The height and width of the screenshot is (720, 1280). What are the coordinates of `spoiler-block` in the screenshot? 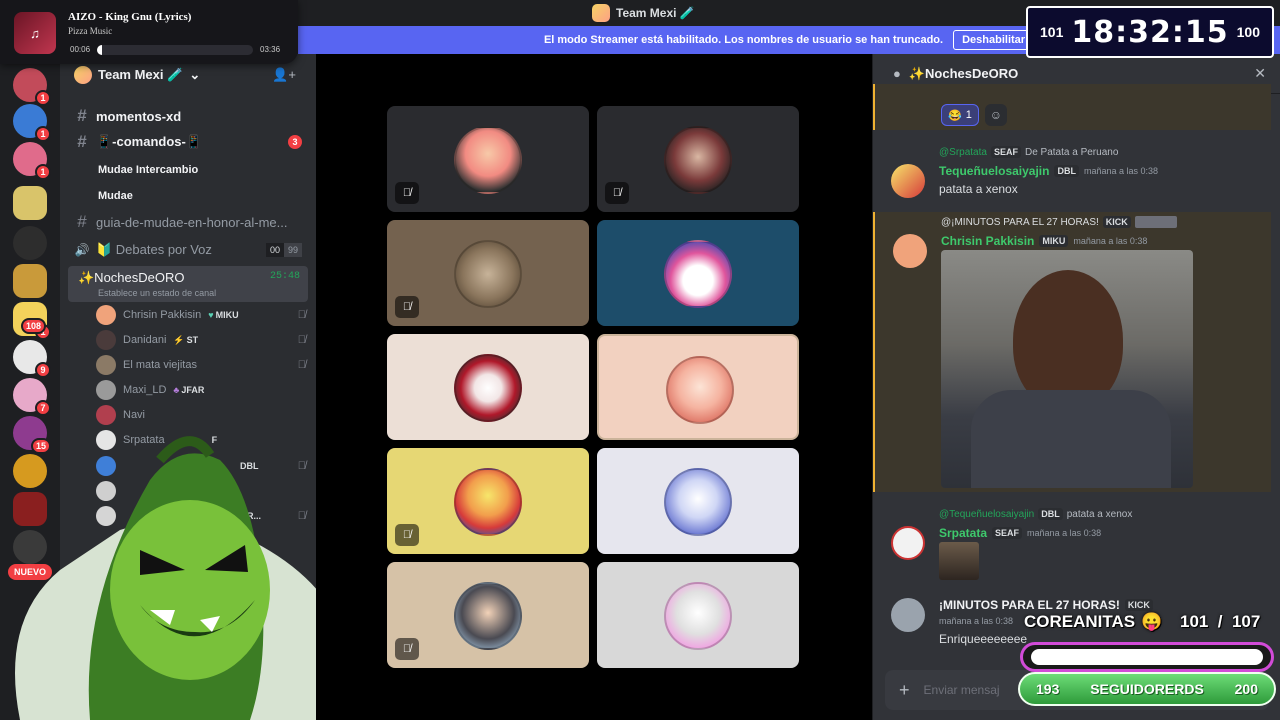 It's located at (1155, 222).